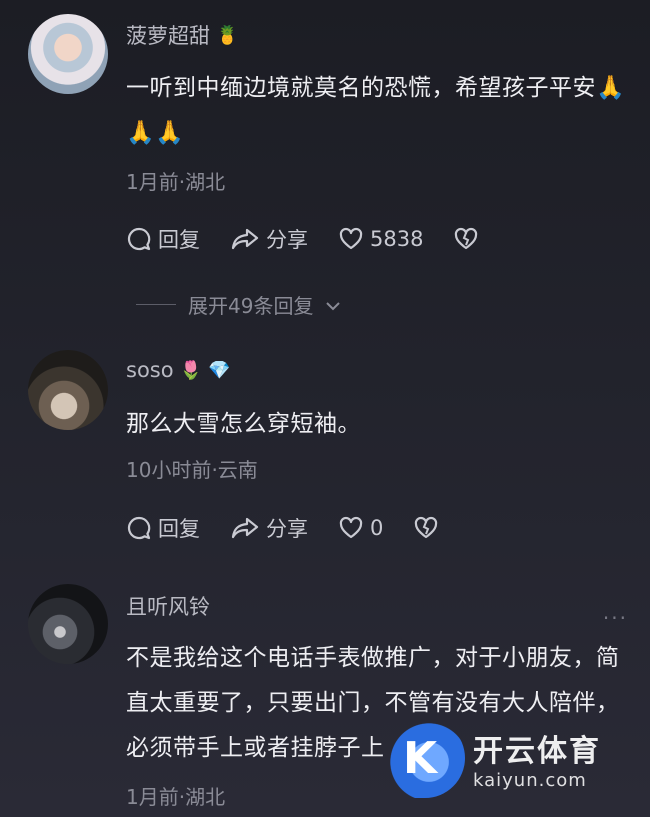  I want to click on chevron-down-icon, so click(333, 305).